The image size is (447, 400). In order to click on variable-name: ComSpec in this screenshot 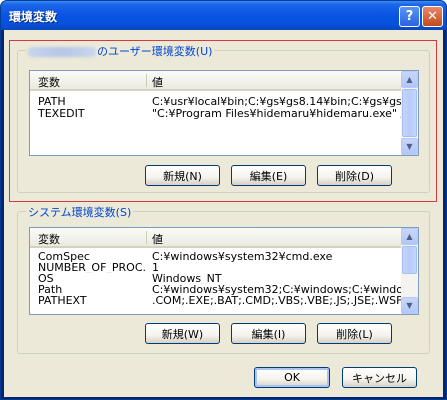, I will do `click(64, 256)`.